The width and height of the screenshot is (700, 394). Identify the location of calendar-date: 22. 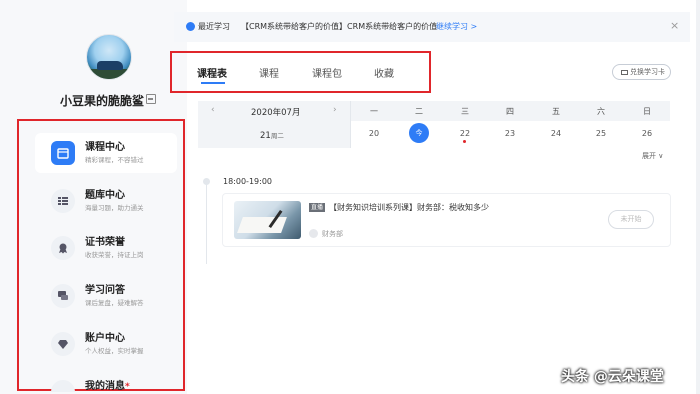
(465, 133).